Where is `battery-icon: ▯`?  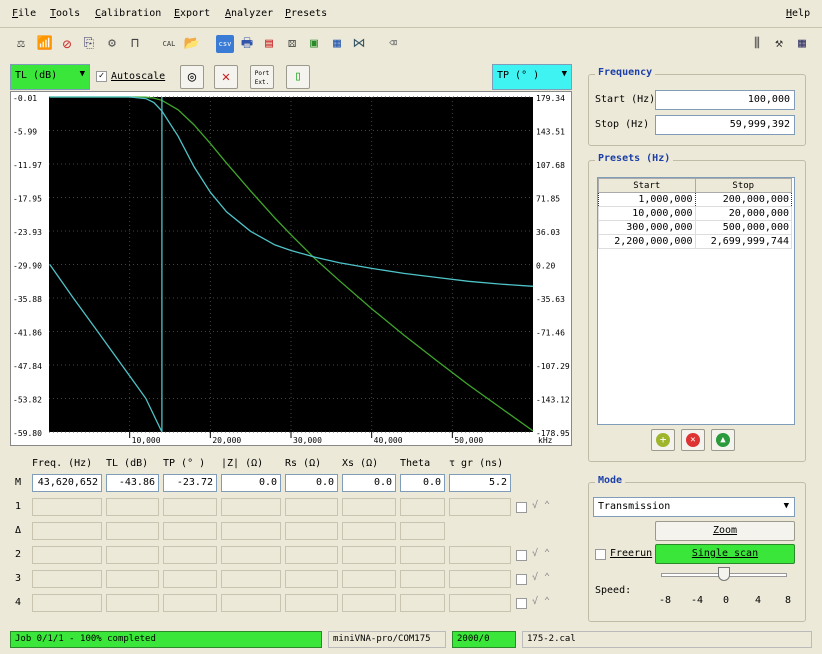 battery-icon: ▯ is located at coordinates (298, 76).